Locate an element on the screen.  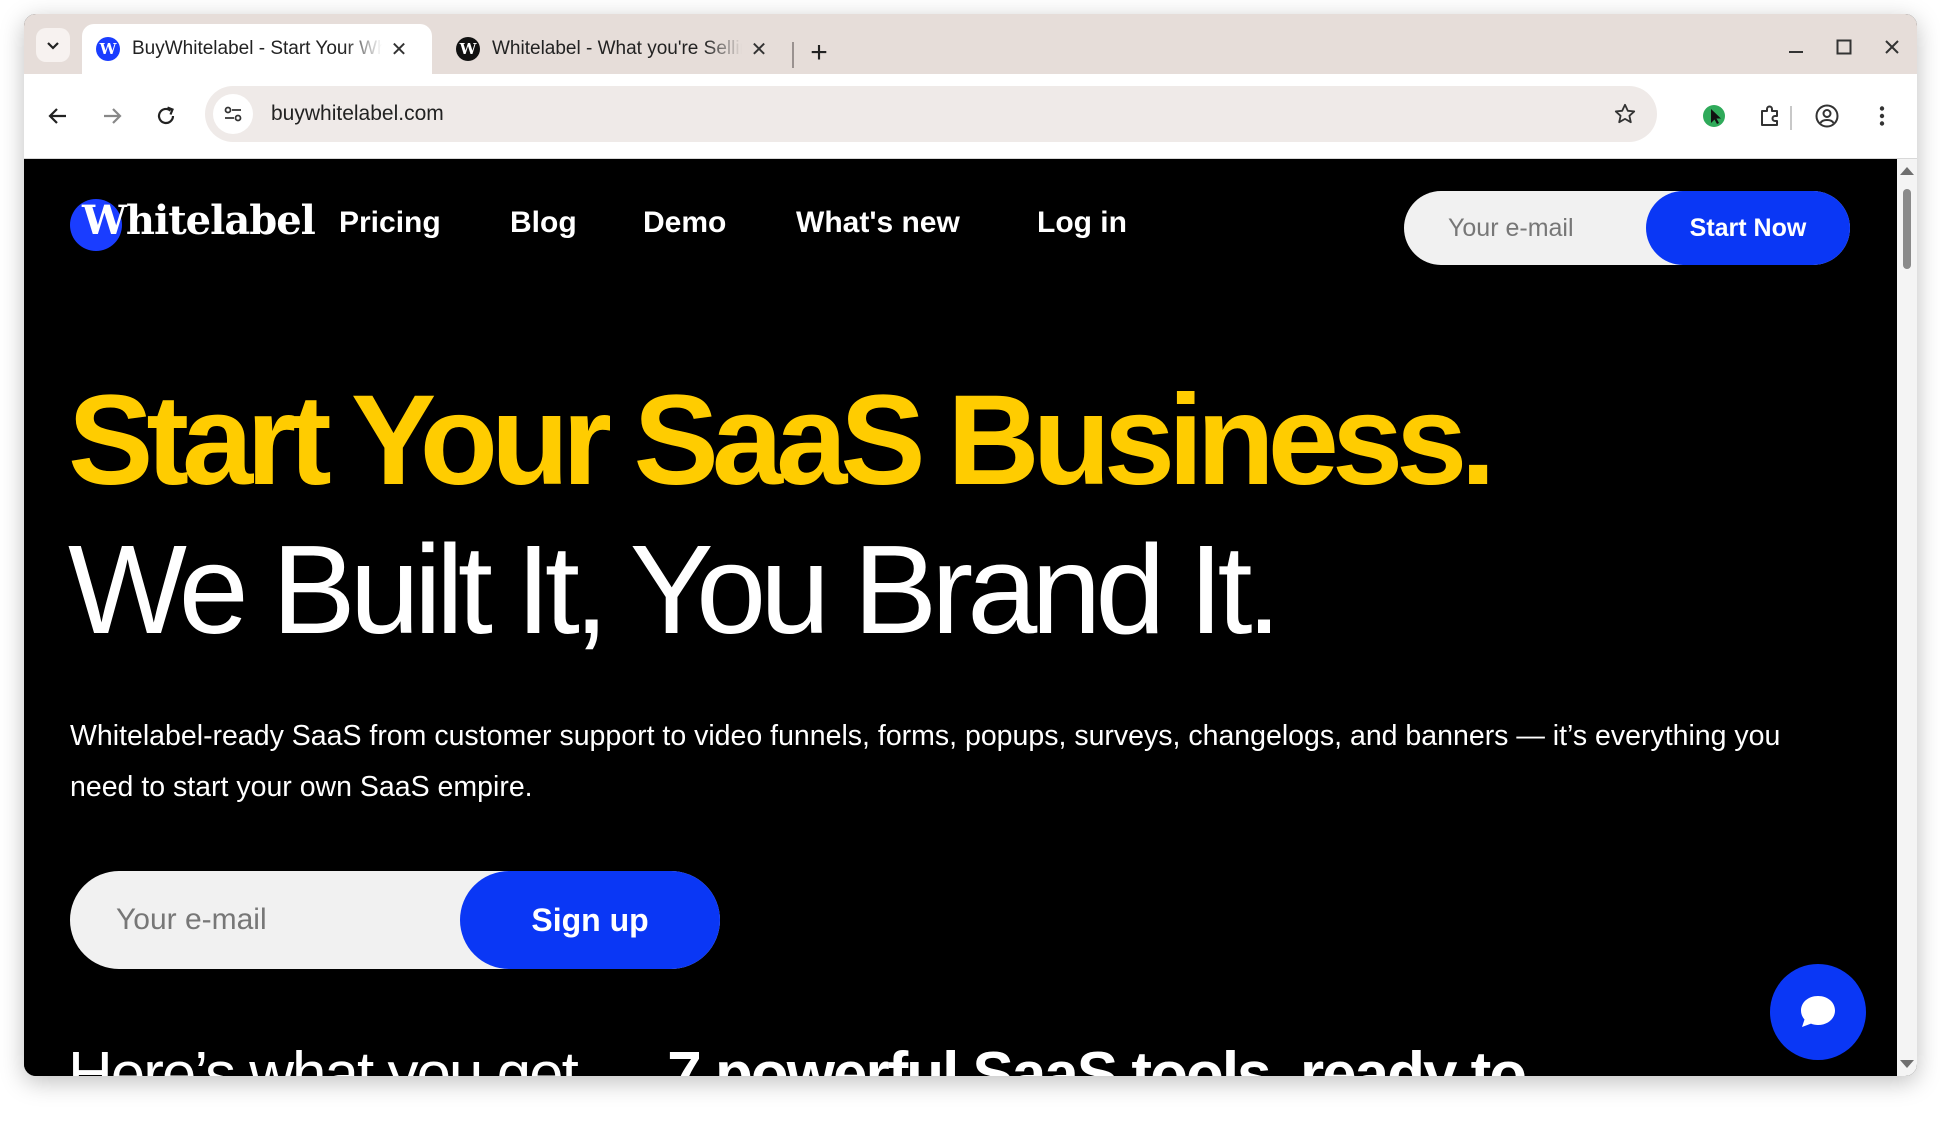
tune-icon is located at coordinates (233, 114).